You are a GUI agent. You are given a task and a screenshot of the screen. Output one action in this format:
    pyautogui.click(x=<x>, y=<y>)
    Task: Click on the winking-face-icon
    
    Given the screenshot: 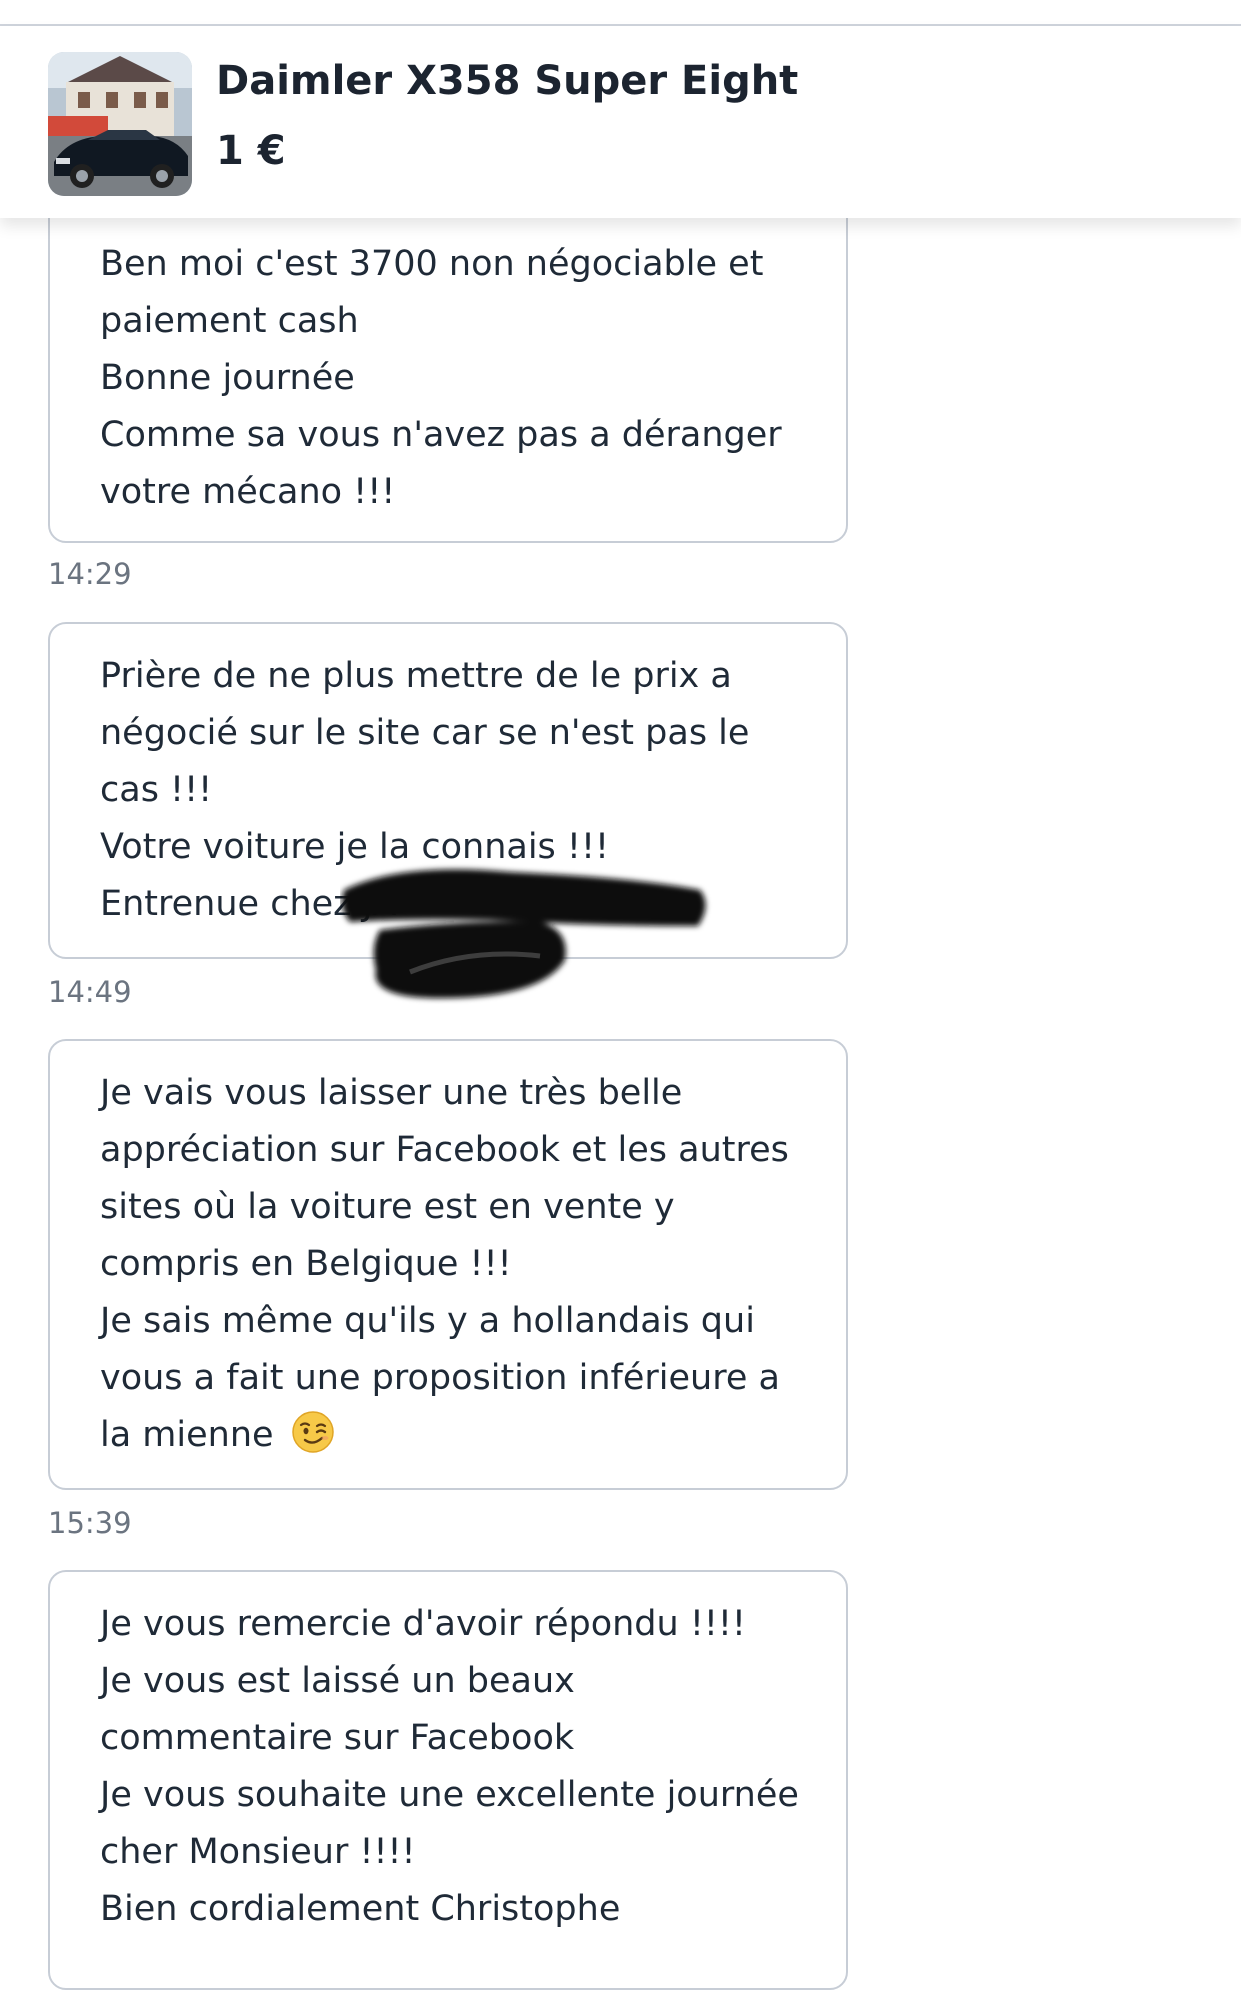 What is the action you would take?
    pyautogui.click(x=312, y=1432)
    